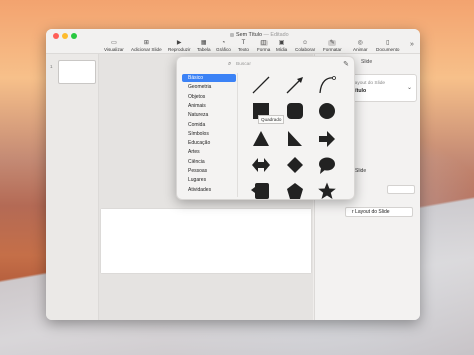 This screenshot has height=355, width=474. What do you see at coordinates (366, 62) in the screenshot?
I see `tab-slide: Slide` at bounding box center [366, 62].